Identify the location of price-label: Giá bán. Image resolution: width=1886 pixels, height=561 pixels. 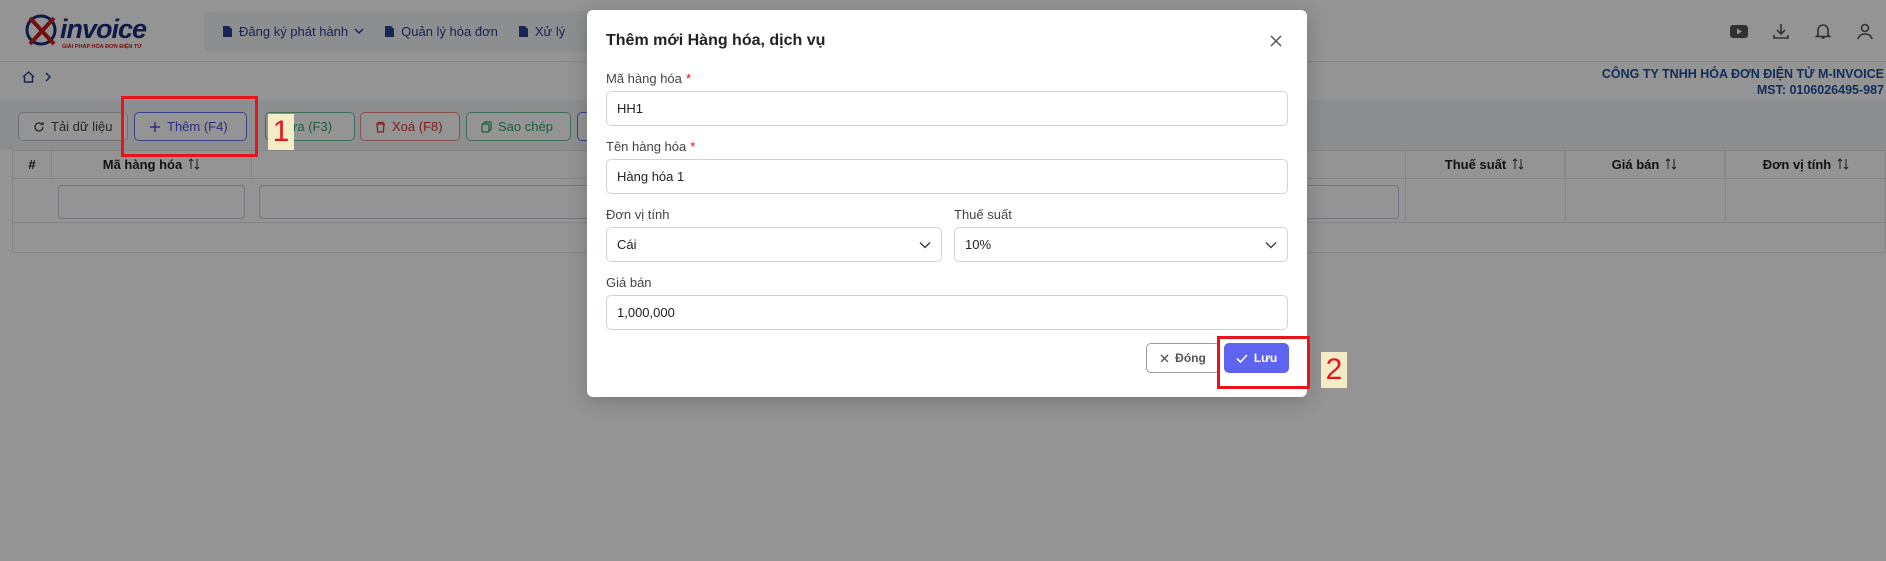
(629, 282).